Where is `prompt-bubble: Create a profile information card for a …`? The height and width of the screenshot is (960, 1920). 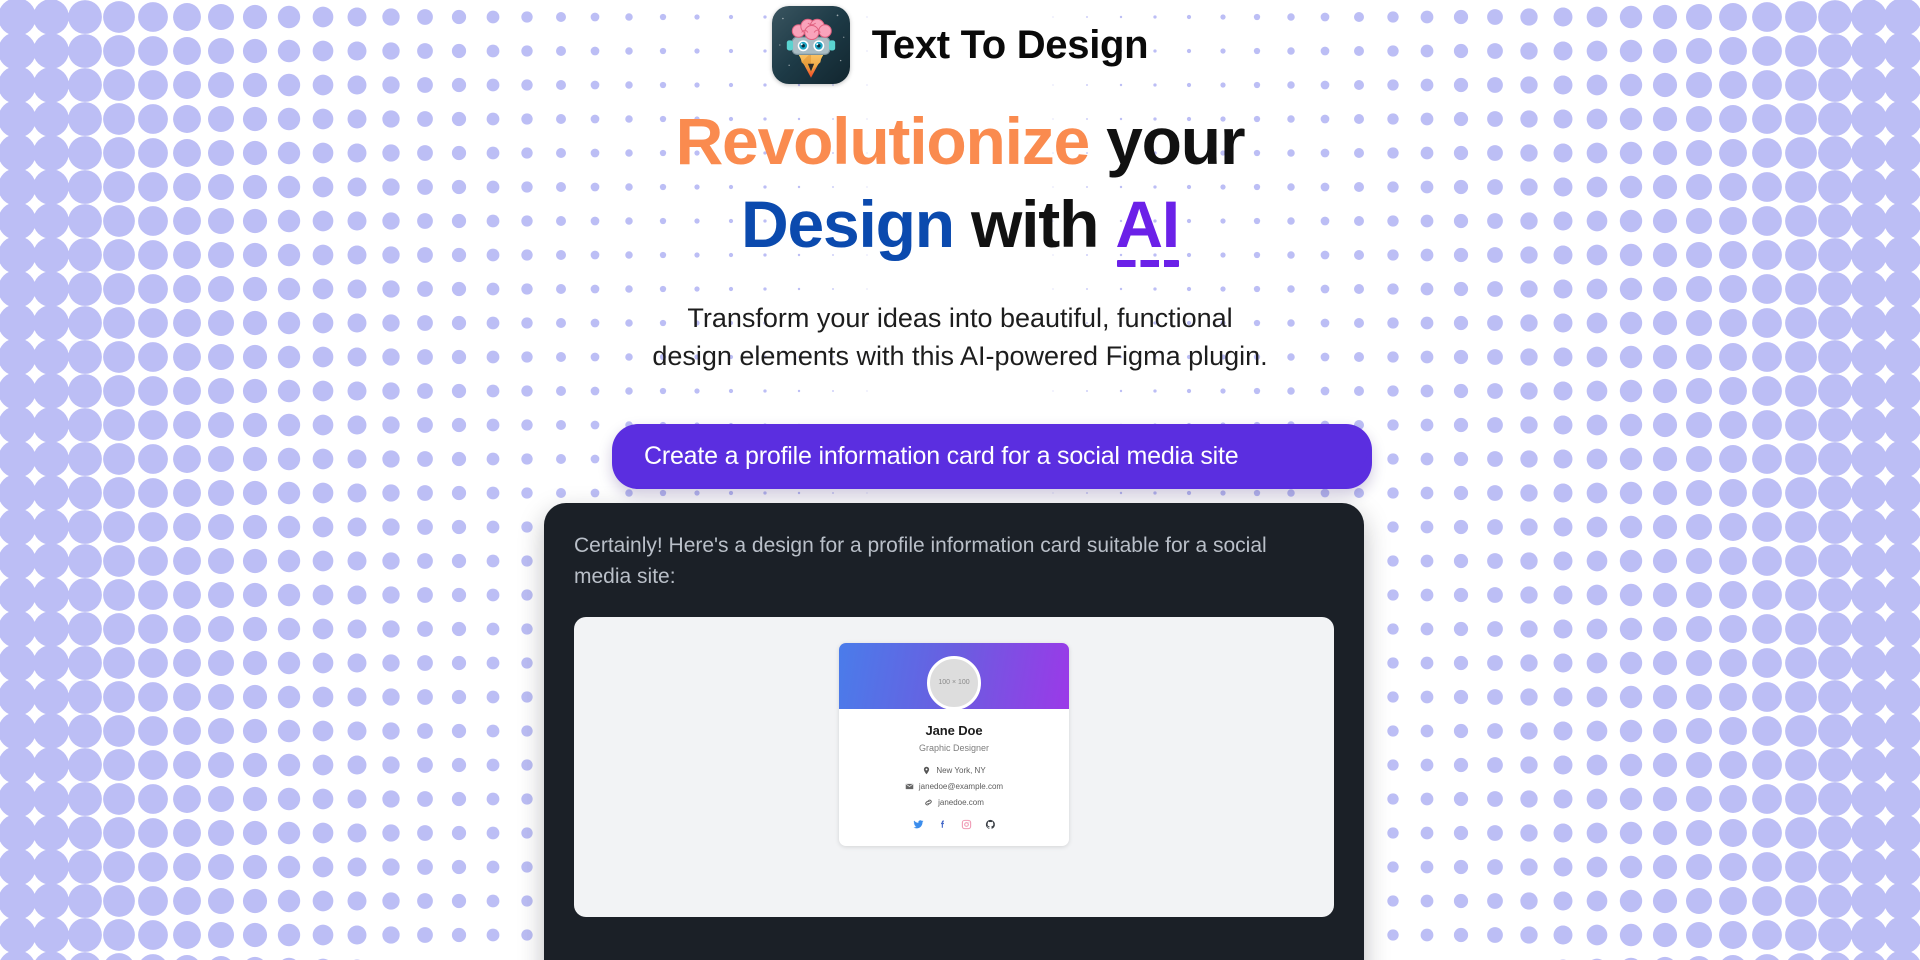 prompt-bubble: Create a profile information card for a … is located at coordinates (992, 456).